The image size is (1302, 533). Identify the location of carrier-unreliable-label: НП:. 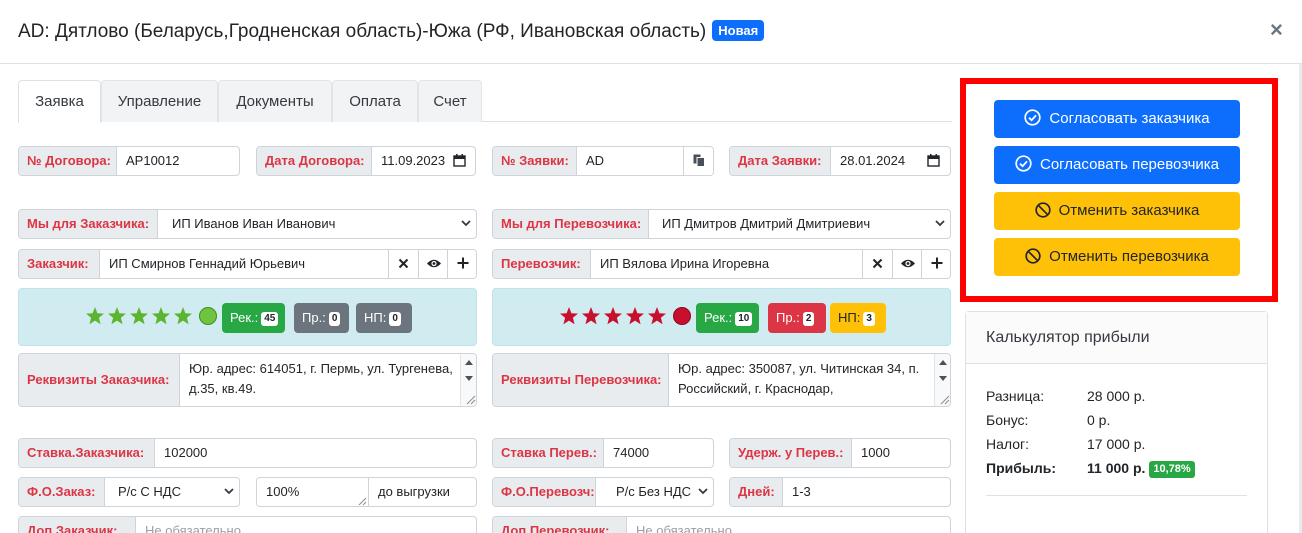
(849, 317).